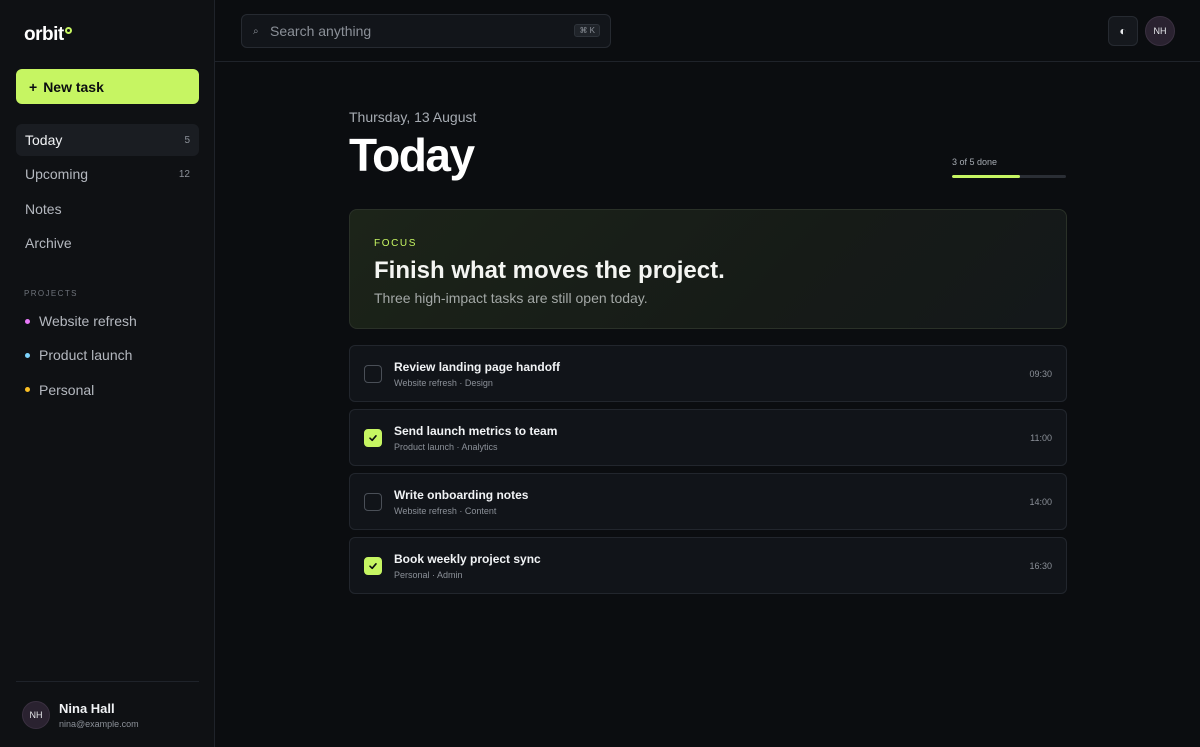 The image size is (1200, 747). What do you see at coordinates (44, 140) in the screenshot?
I see `sidebar-item-label: Today` at bounding box center [44, 140].